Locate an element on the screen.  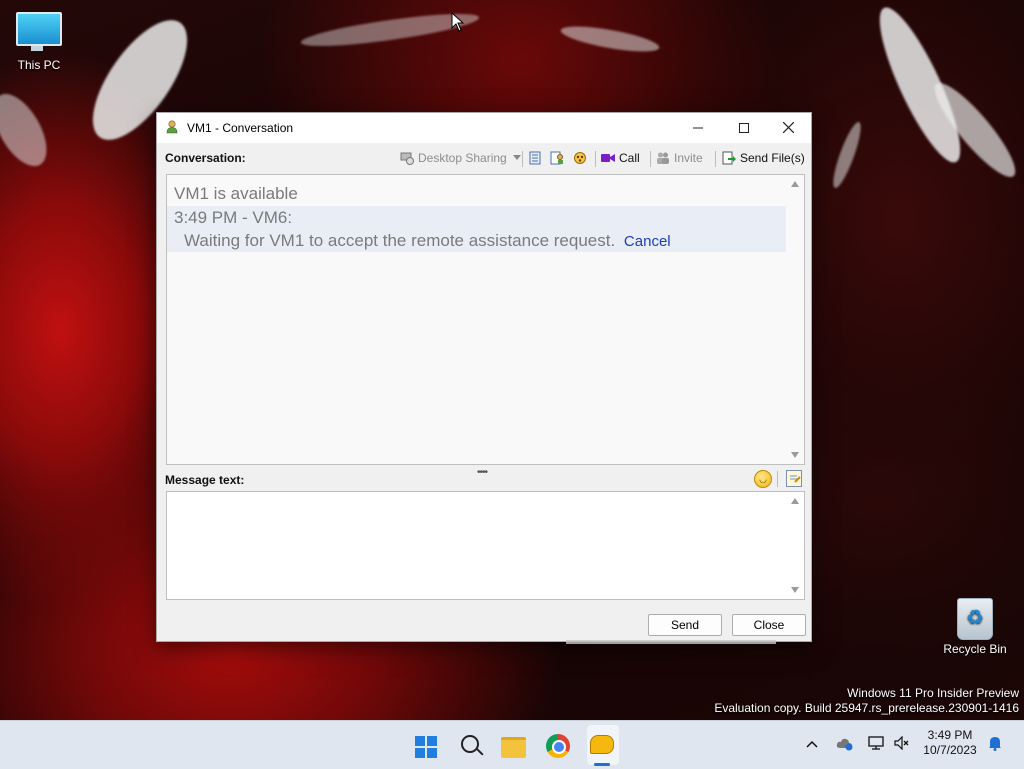
desktop-sharing-icon is located at coordinates (407, 158).